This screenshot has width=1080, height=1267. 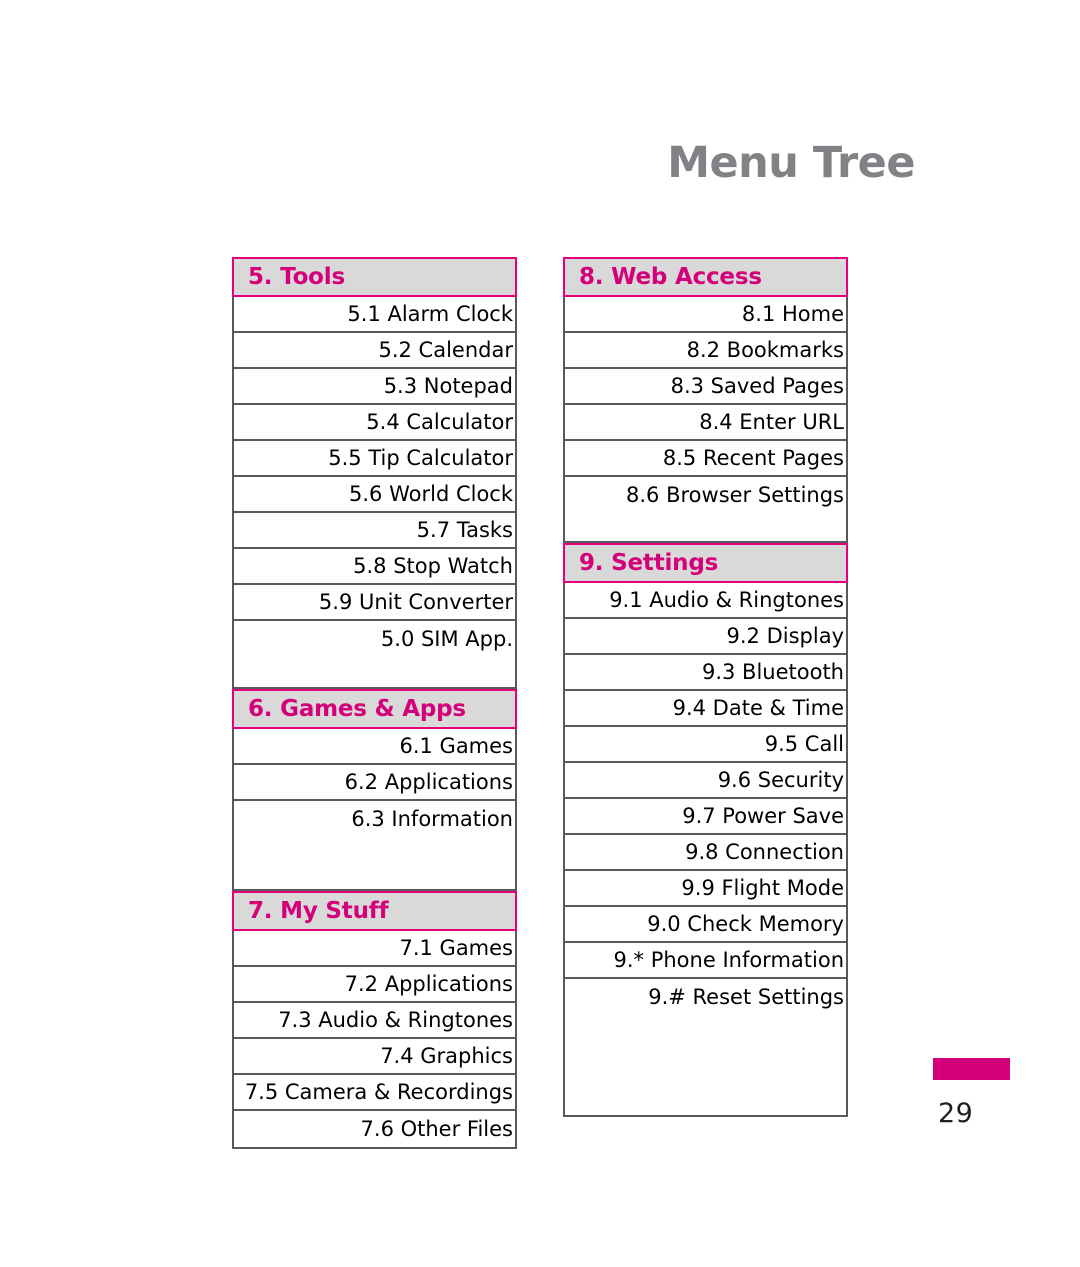 What do you see at coordinates (745, 924) in the screenshot?
I see `menu-item-label: 9.0 Check Memory` at bounding box center [745, 924].